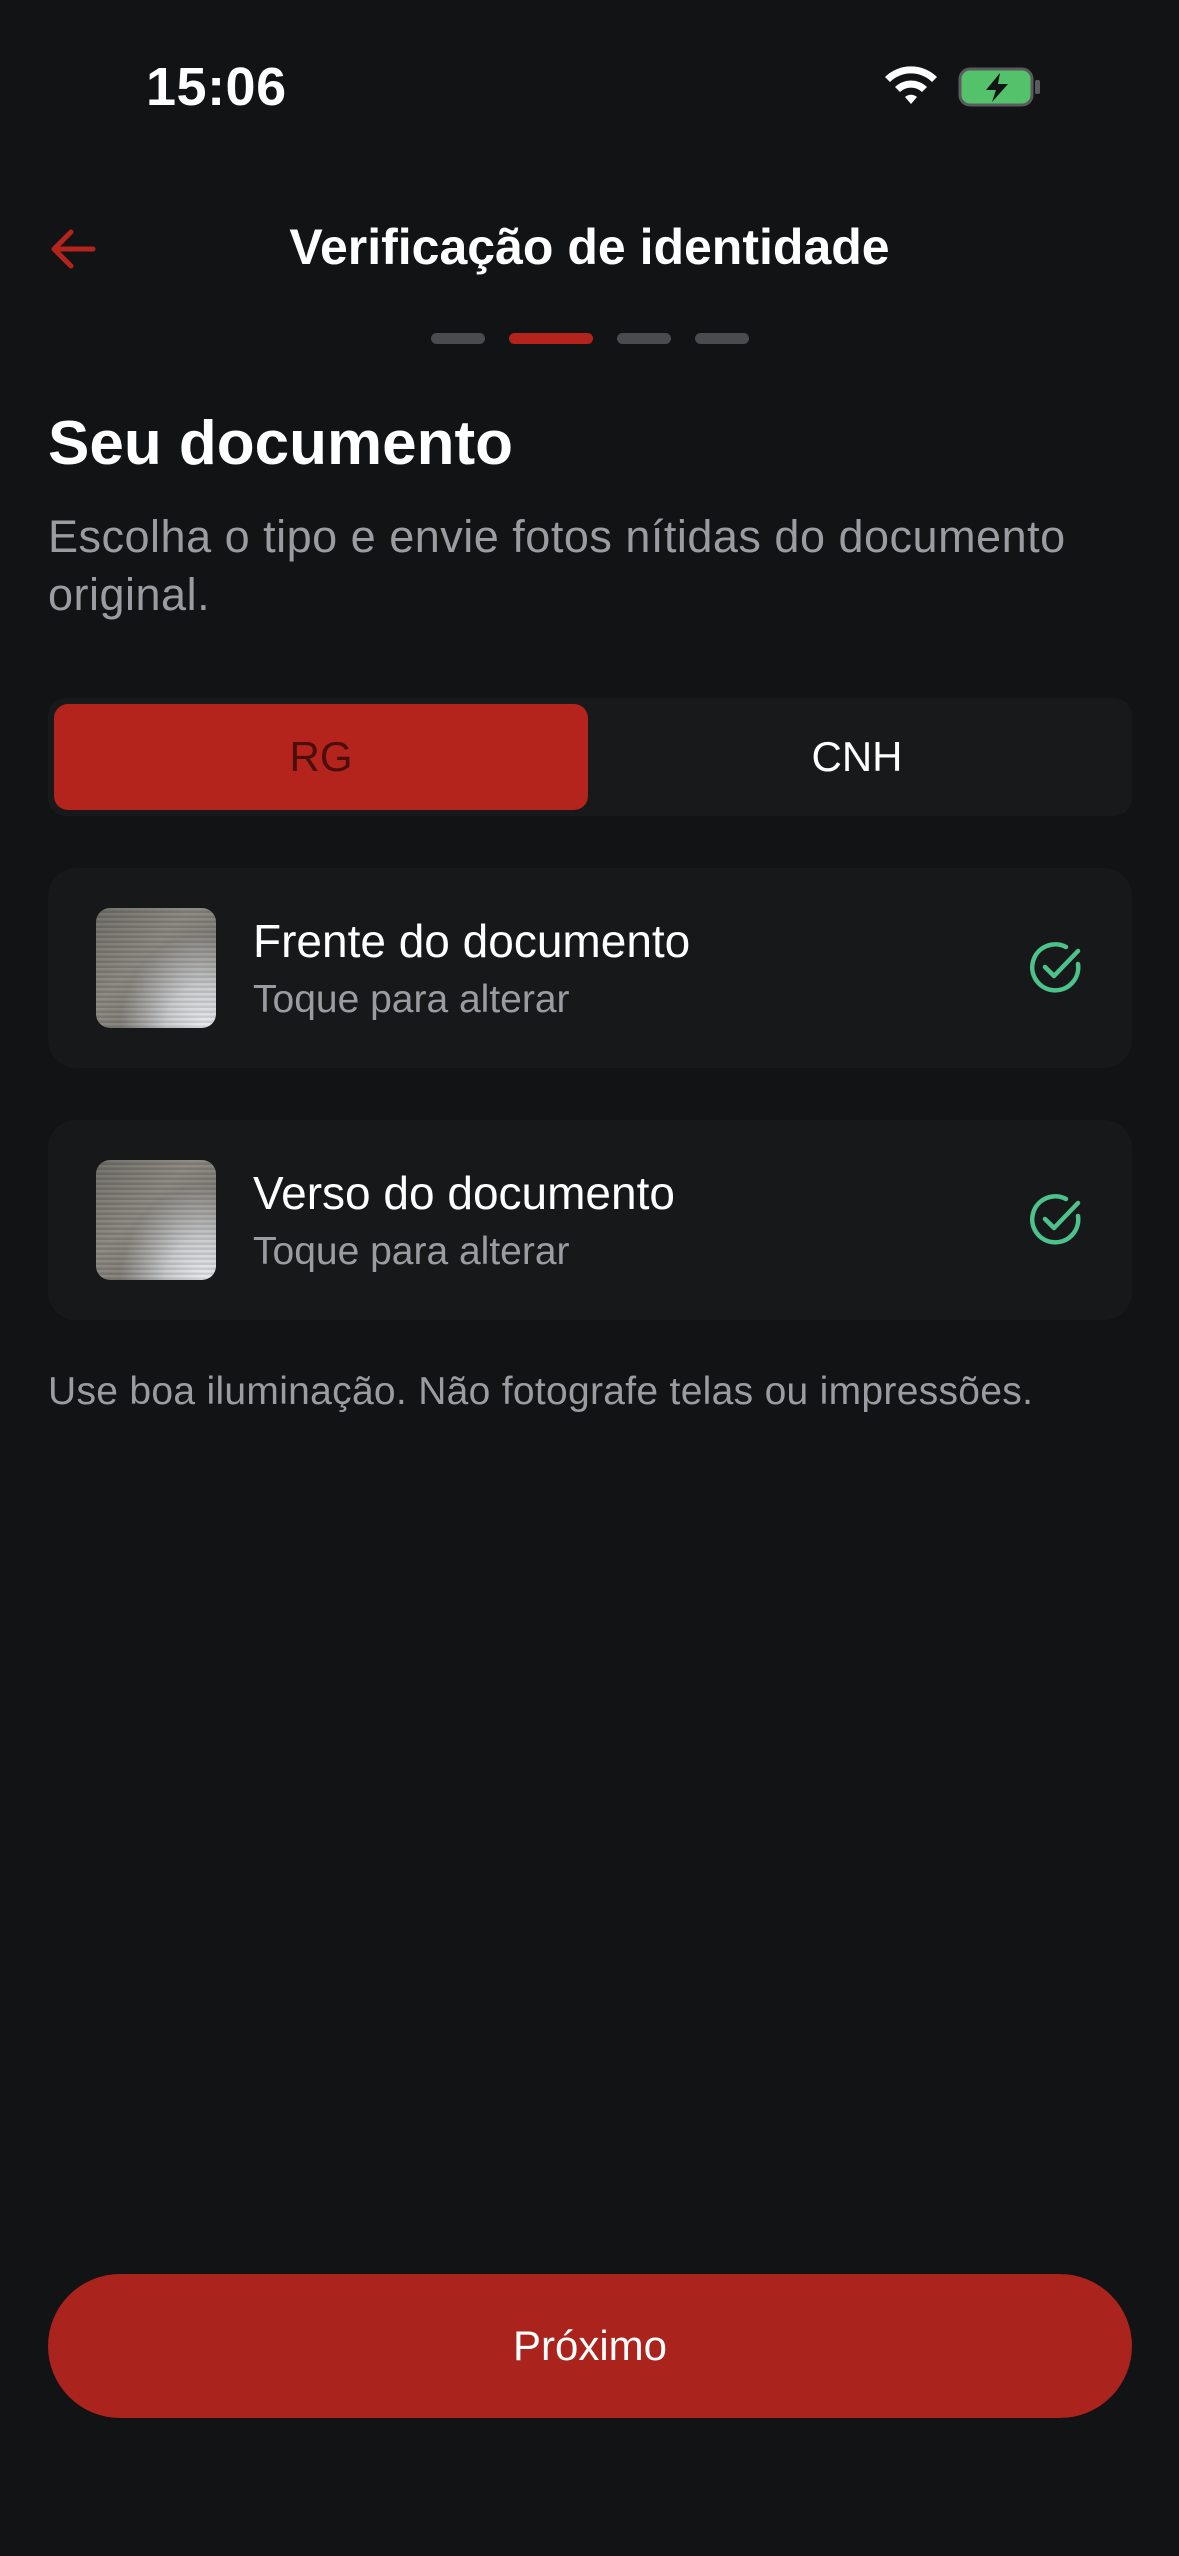 The width and height of the screenshot is (1179, 2556). Describe the element at coordinates (590, 2346) in the screenshot. I see `next-button: Próximo` at that location.